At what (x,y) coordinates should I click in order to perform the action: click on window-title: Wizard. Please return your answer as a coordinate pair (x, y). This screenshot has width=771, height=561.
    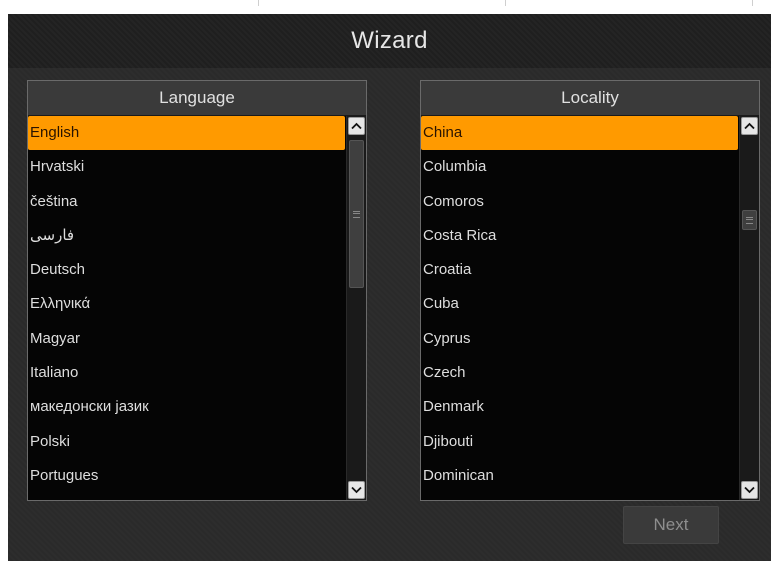
    Looking at the image, I should click on (389, 40).